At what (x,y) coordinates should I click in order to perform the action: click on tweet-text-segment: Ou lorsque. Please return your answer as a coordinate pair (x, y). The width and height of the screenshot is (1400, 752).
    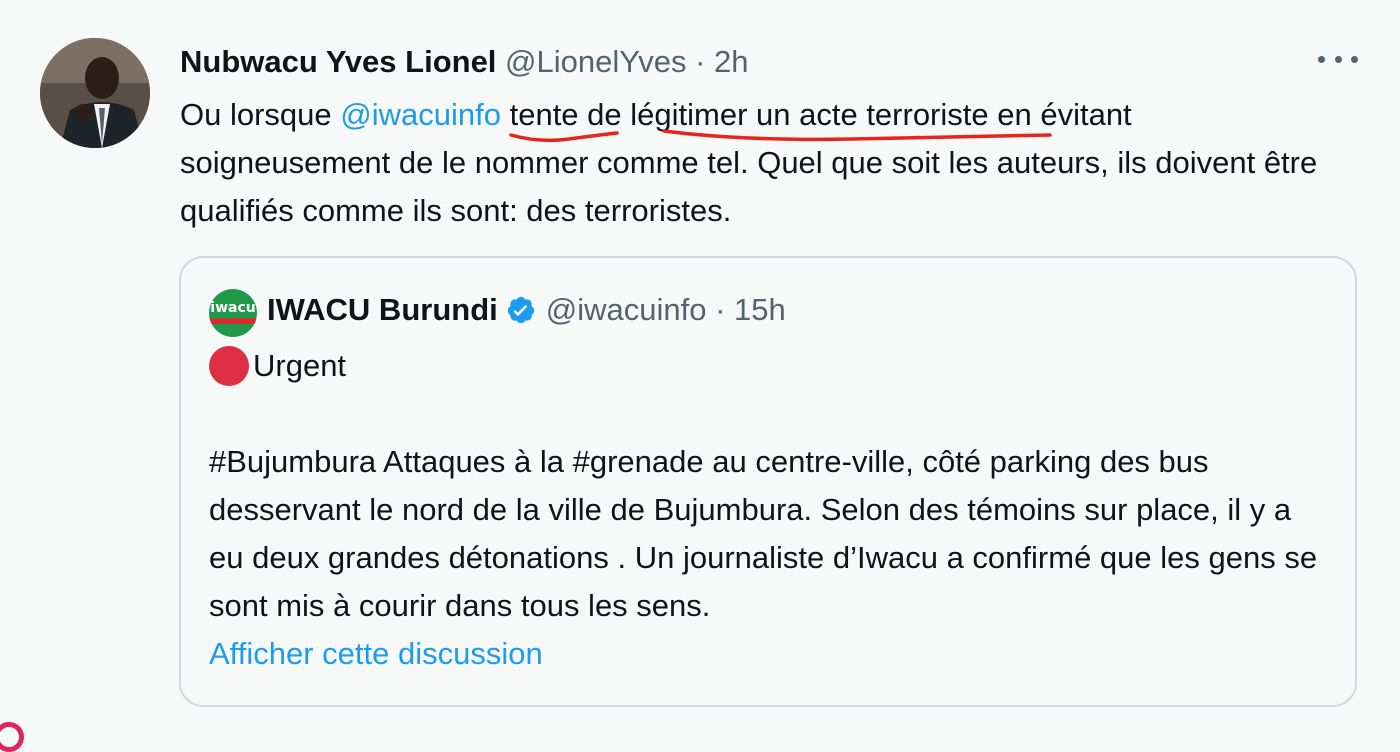
    Looking at the image, I should click on (260, 114).